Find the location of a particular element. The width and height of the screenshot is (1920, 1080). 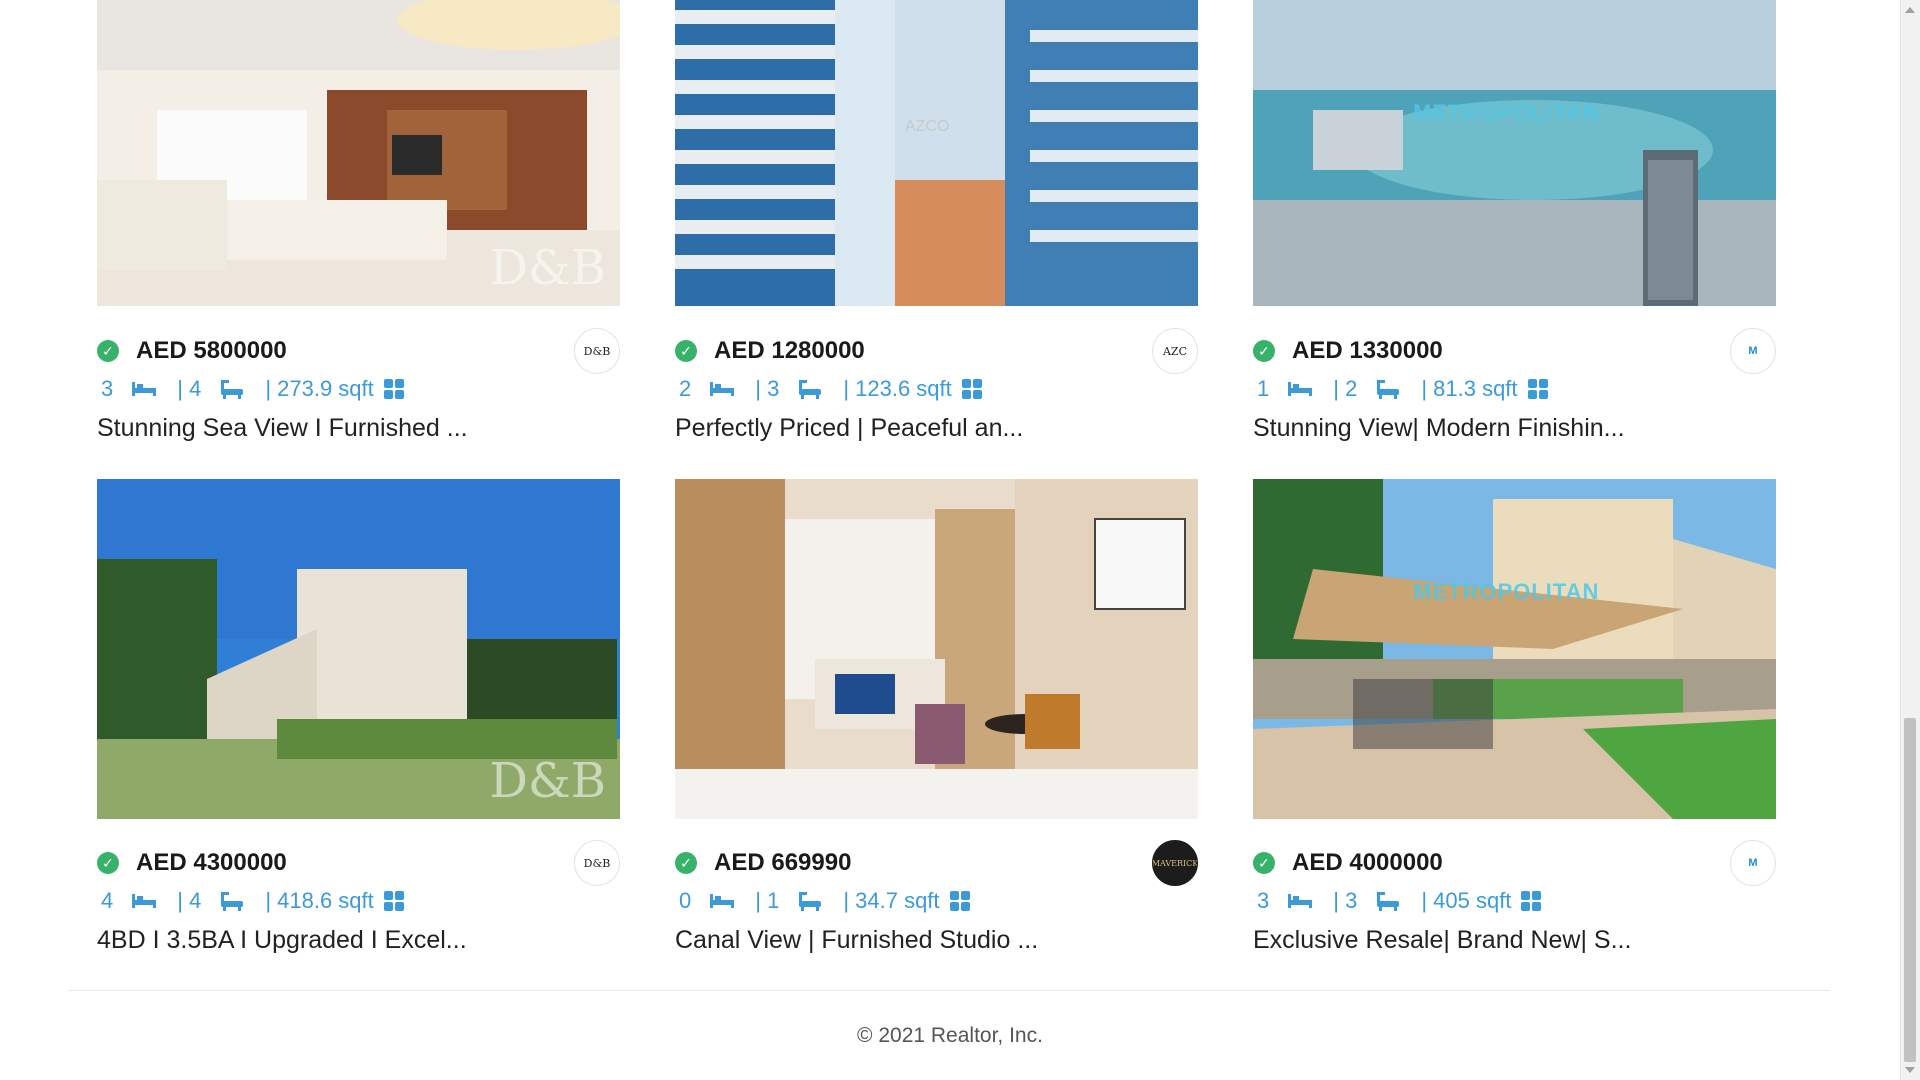

listing-photo is located at coordinates (936, 649).